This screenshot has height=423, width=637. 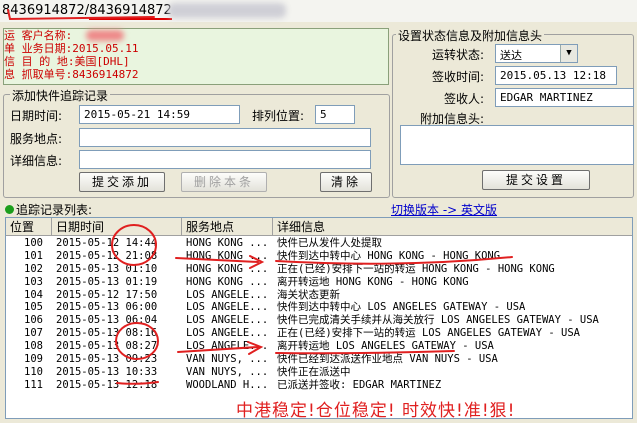 What do you see at coordinates (71, 48) in the screenshot?
I see `info-line-date: 单 业务日期:2015.05.11` at bounding box center [71, 48].